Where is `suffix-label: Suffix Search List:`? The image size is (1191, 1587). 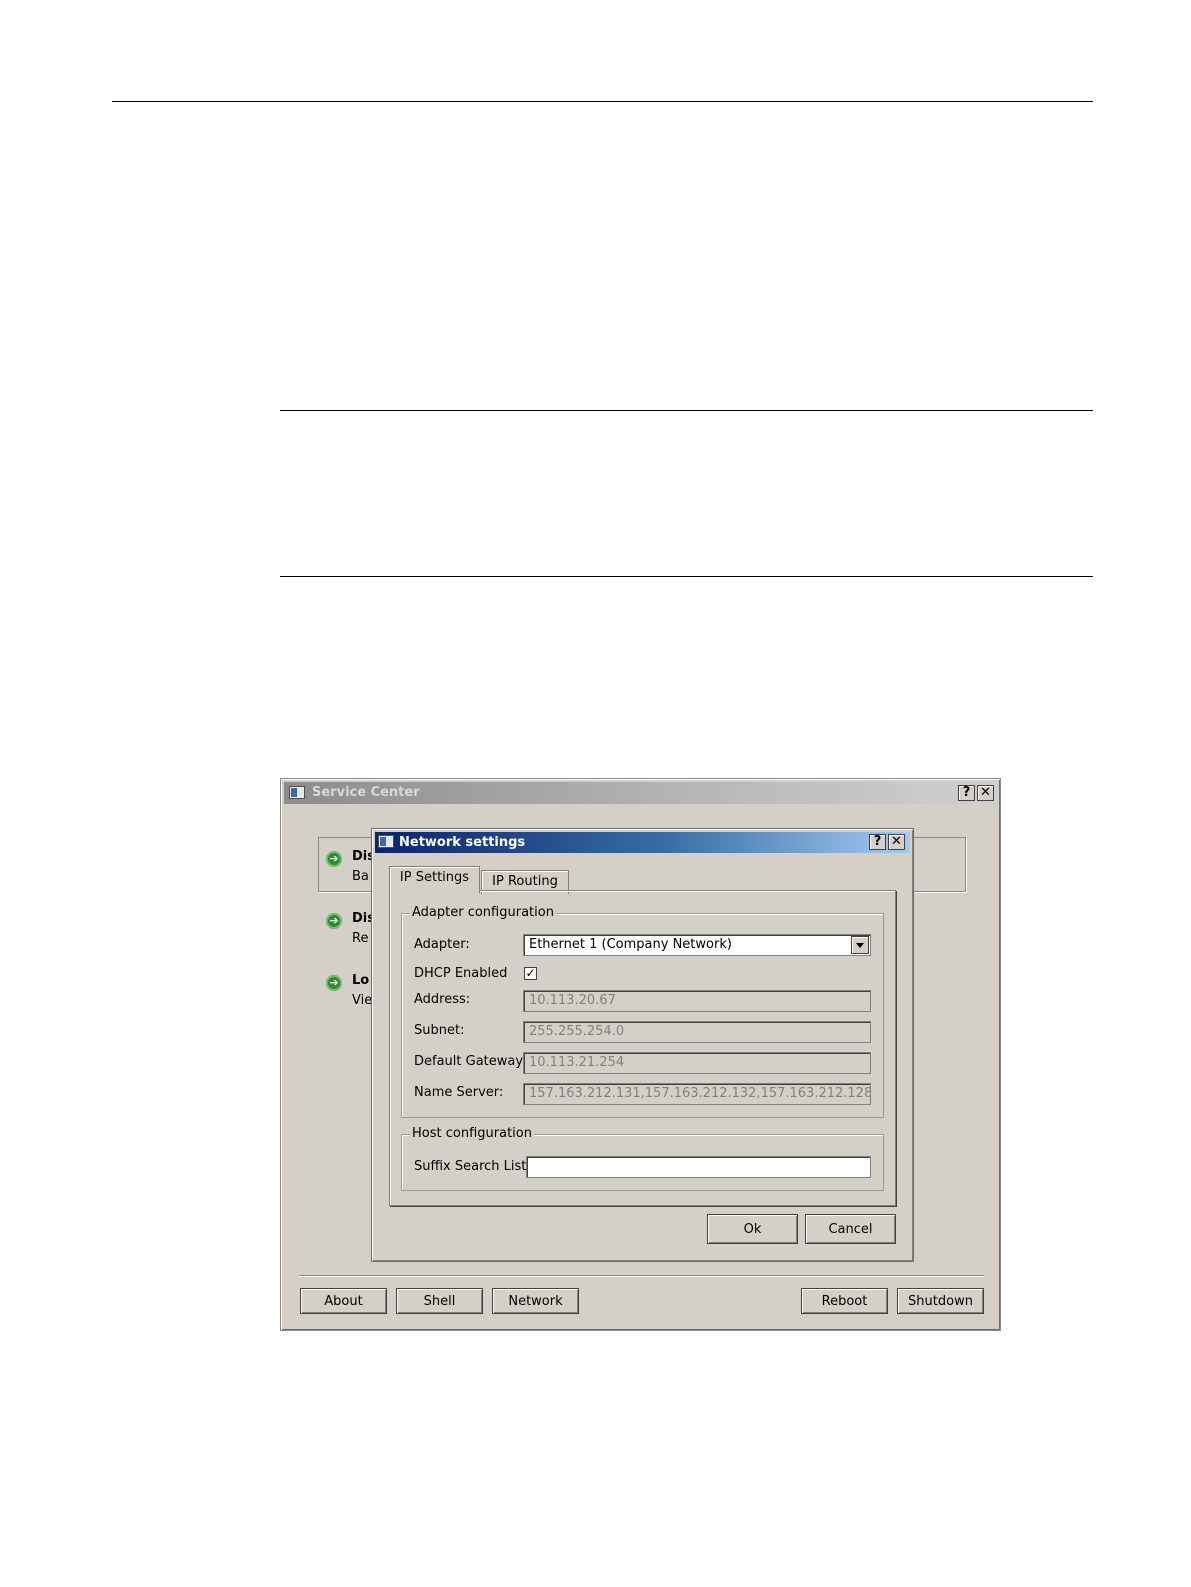 suffix-label: Suffix Search List: is located at coordinates (472, 1166).